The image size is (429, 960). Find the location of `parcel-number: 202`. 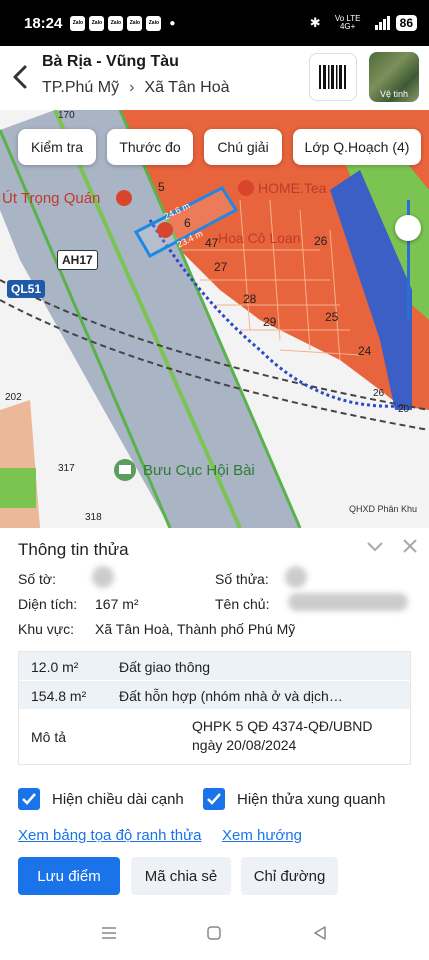

parcel-number: 202 is located at coordinates (13, 397).